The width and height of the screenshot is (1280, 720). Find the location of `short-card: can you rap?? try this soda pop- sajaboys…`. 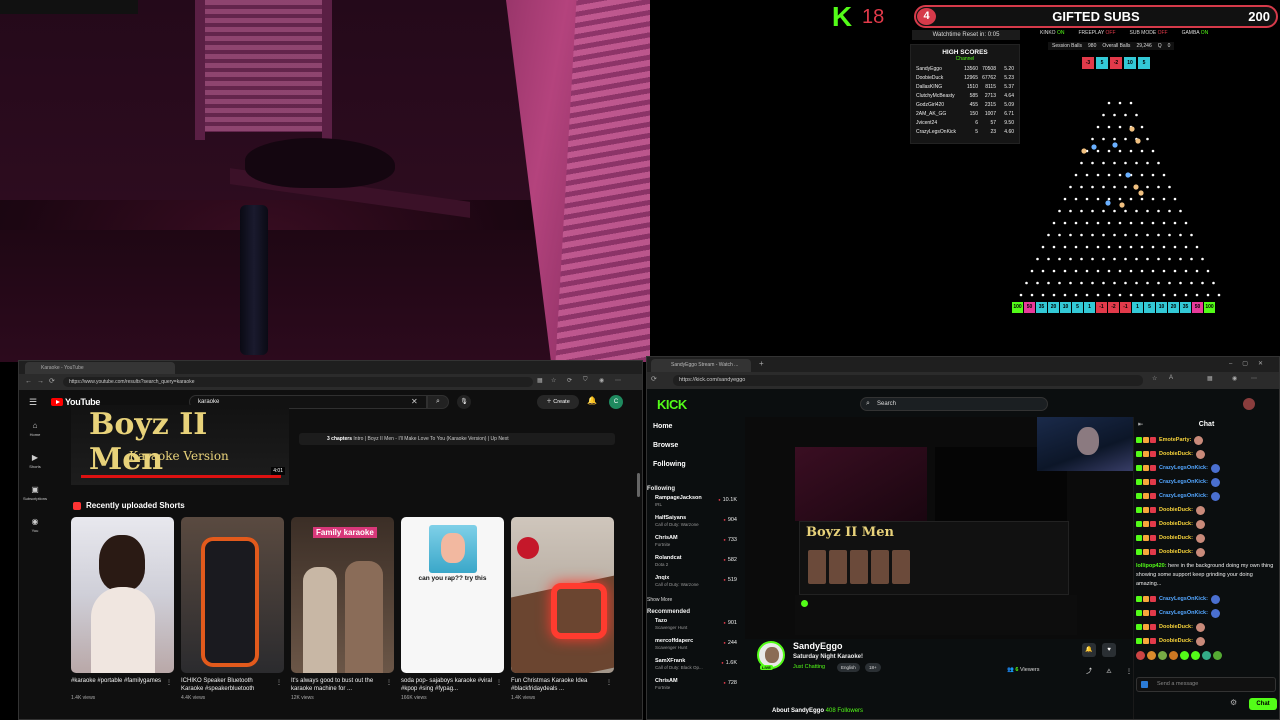

short-card: can you rap?? try this soda pop- sajaboys… is located at coordinates (452, 609).